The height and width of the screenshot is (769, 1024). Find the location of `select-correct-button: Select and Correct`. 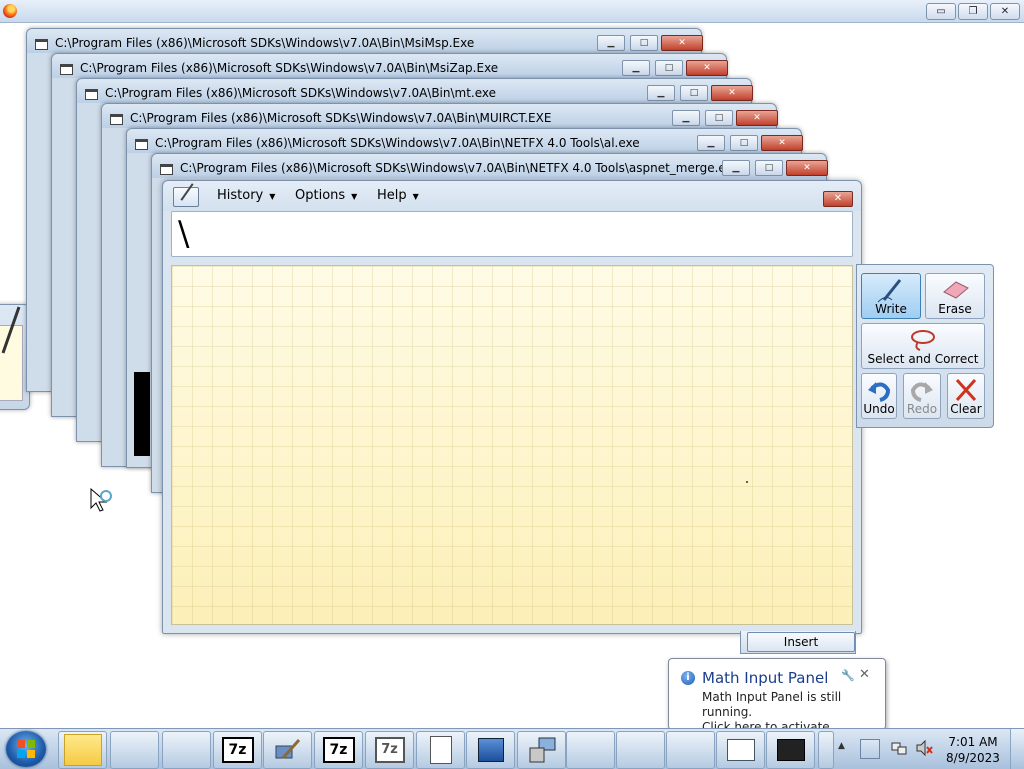

select-correct-button: Select and Correct is located at coordinates (923, 346).